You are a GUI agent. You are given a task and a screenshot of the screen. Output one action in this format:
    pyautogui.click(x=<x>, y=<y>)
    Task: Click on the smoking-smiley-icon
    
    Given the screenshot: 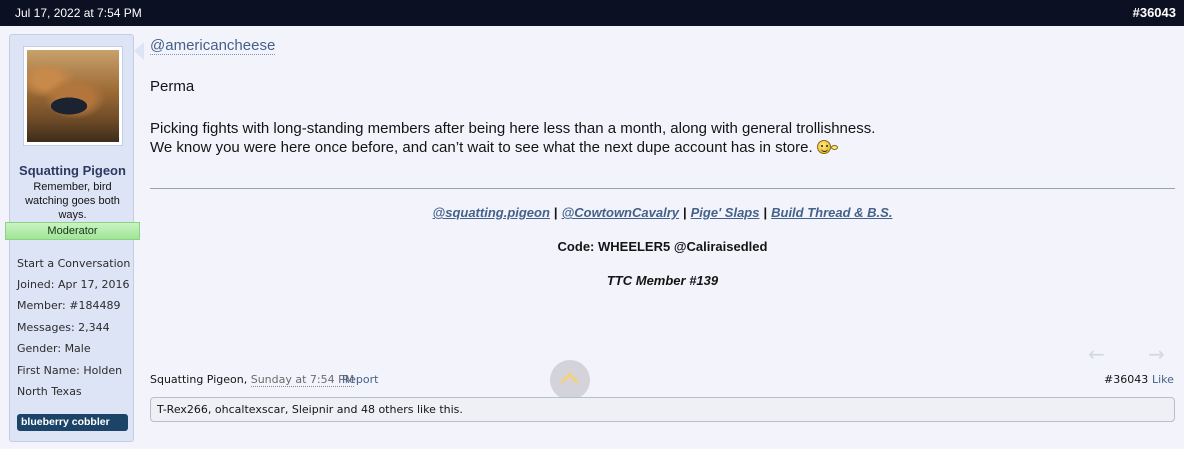 What is the action you would take?
    pyautogui.click(x=827, y=147)
    